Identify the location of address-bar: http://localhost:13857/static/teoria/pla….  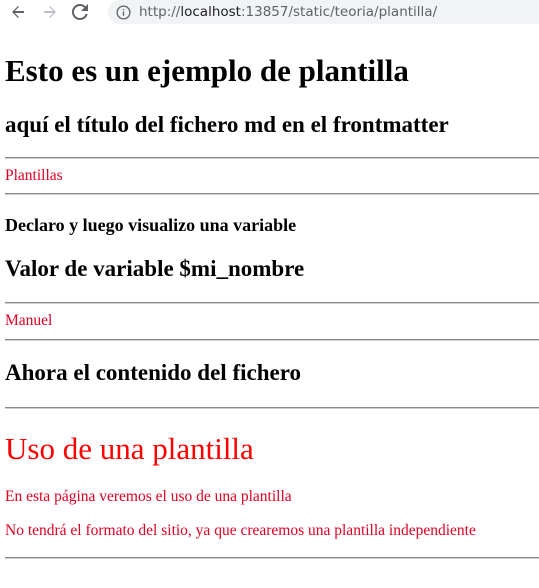
(323, 12).